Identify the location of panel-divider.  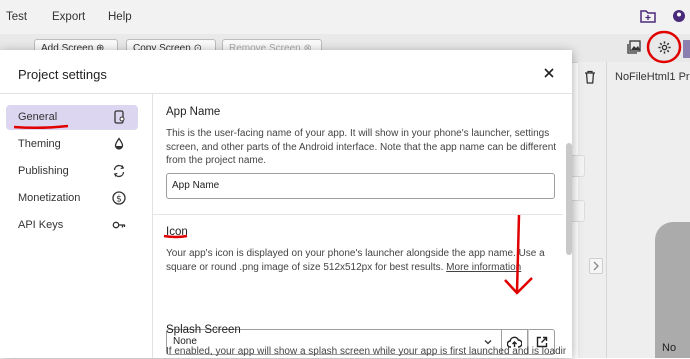
(606, 210).